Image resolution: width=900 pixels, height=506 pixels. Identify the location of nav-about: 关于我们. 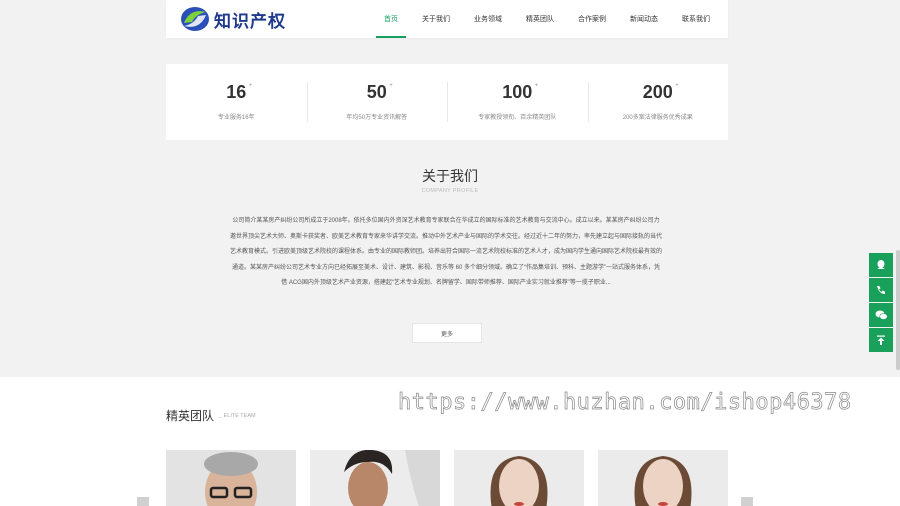
(436, 19).